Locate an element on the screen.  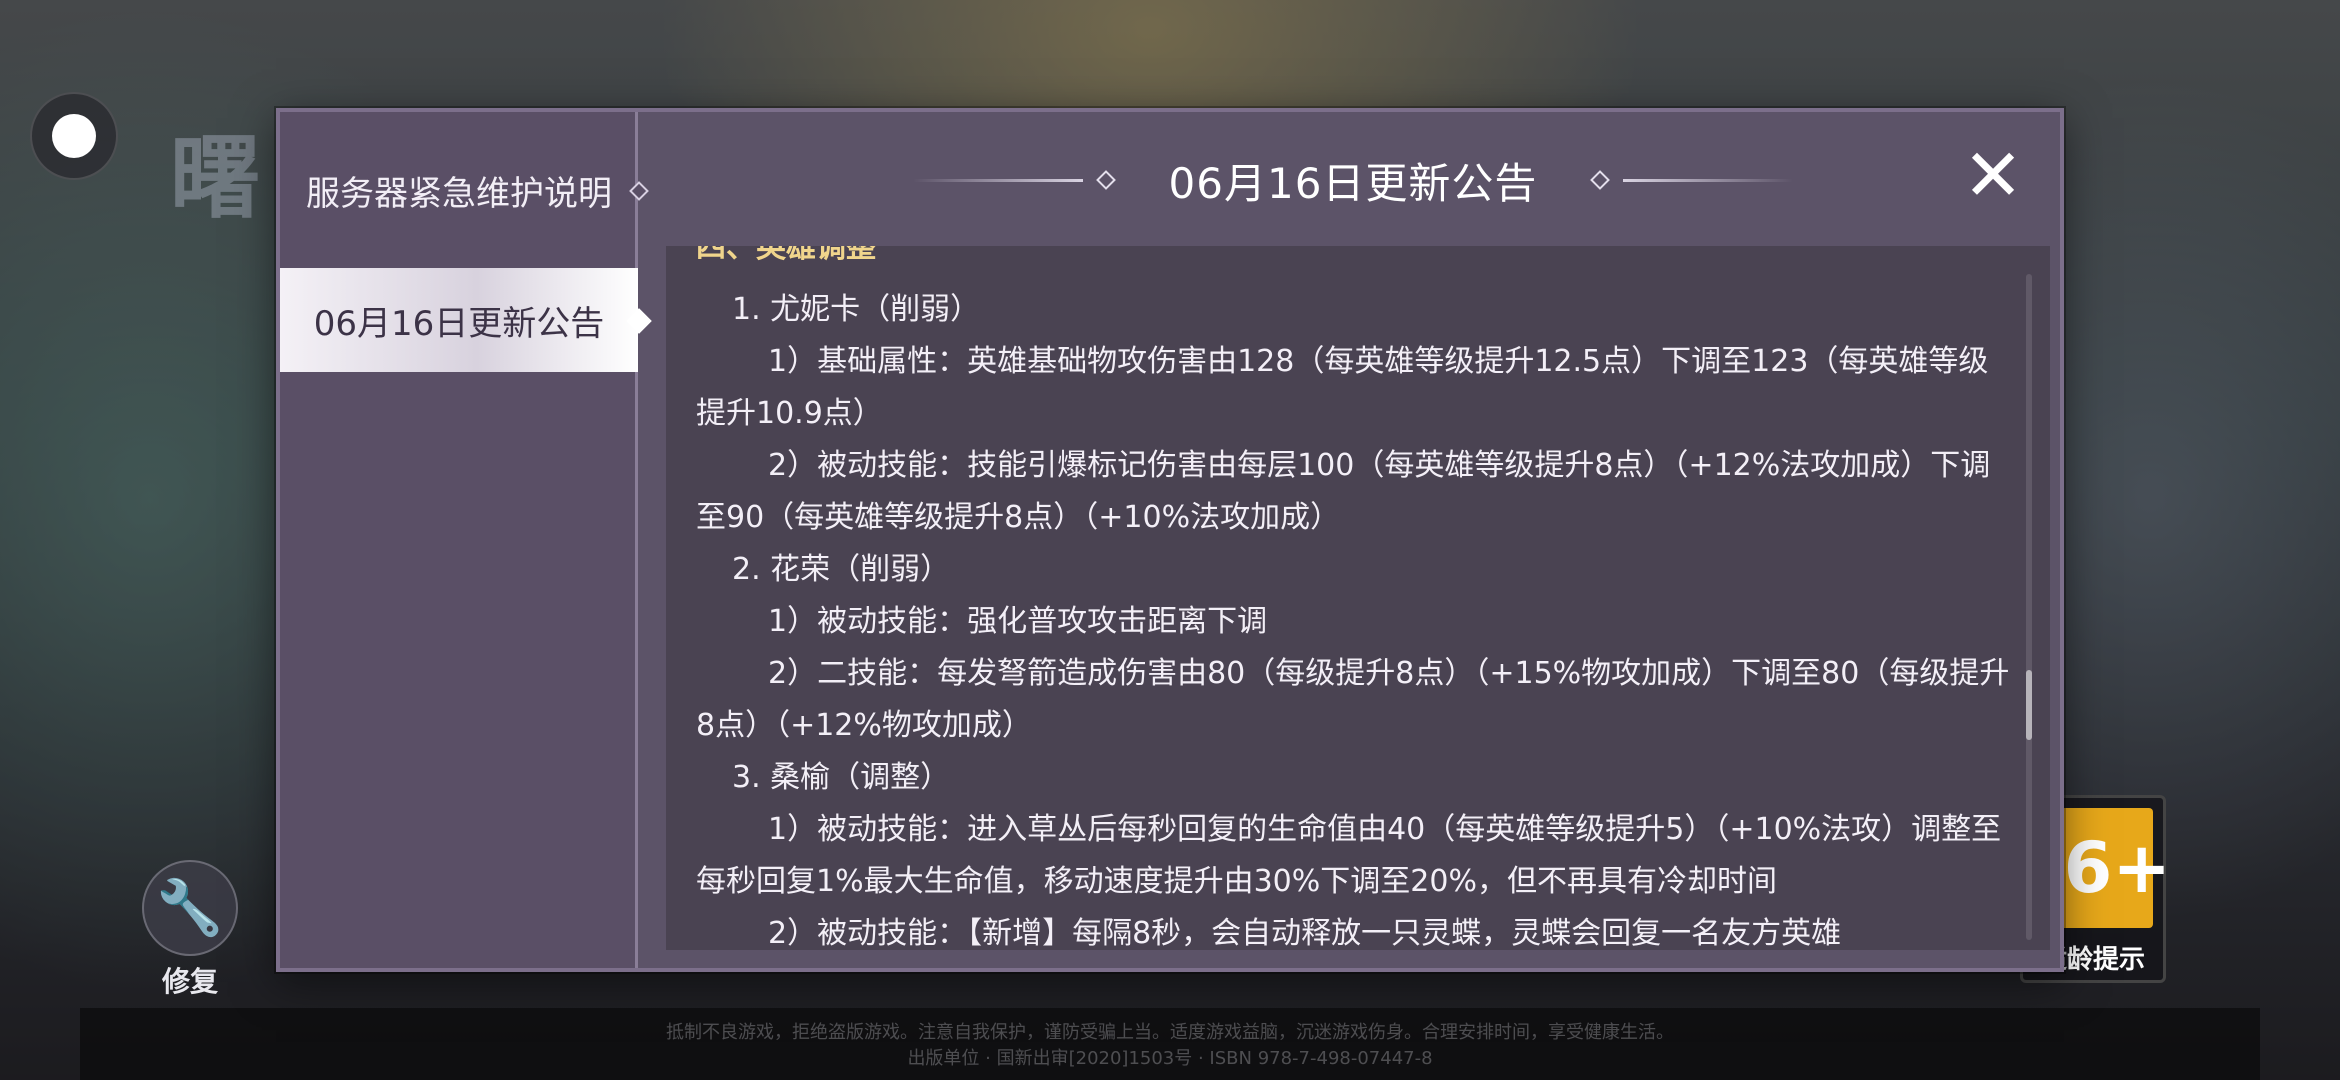
hero-heading: 1. 尤妮卡（削弱） is located at coordinates (856, 309).